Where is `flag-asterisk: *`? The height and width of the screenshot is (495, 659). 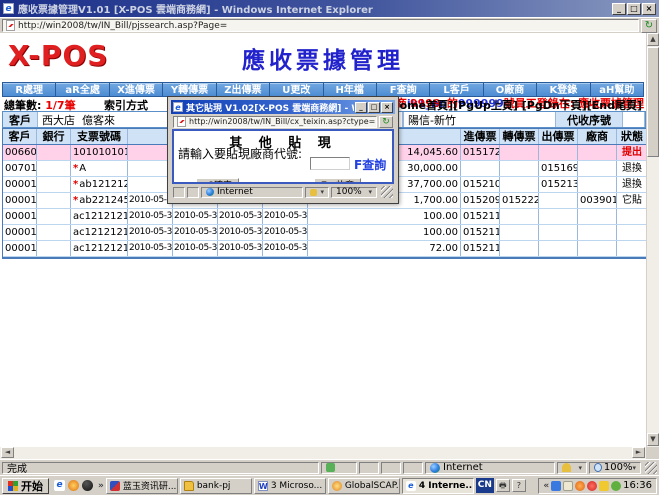 flag-asterisk: * is located at coordinates (76, 184).